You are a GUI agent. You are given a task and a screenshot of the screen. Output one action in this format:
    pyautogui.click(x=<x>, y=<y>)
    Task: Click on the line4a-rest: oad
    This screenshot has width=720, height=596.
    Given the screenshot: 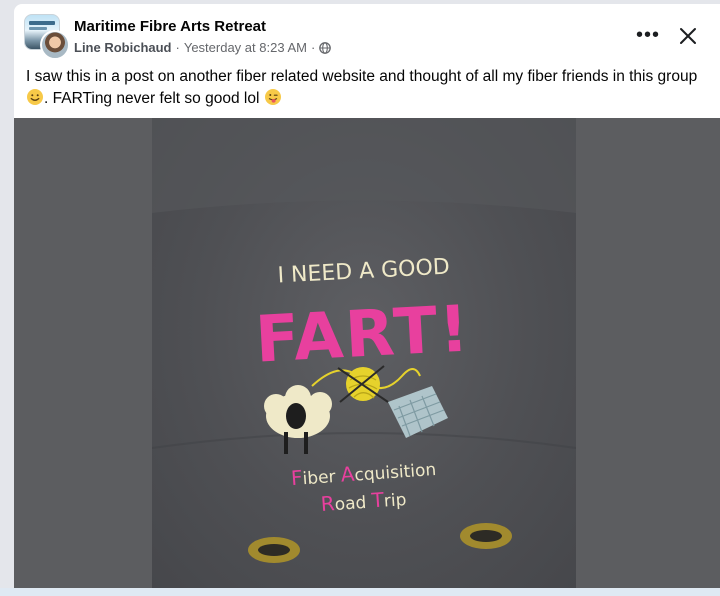 What is the action you would take?
    pyautogui.click(x=353, y=503)
    